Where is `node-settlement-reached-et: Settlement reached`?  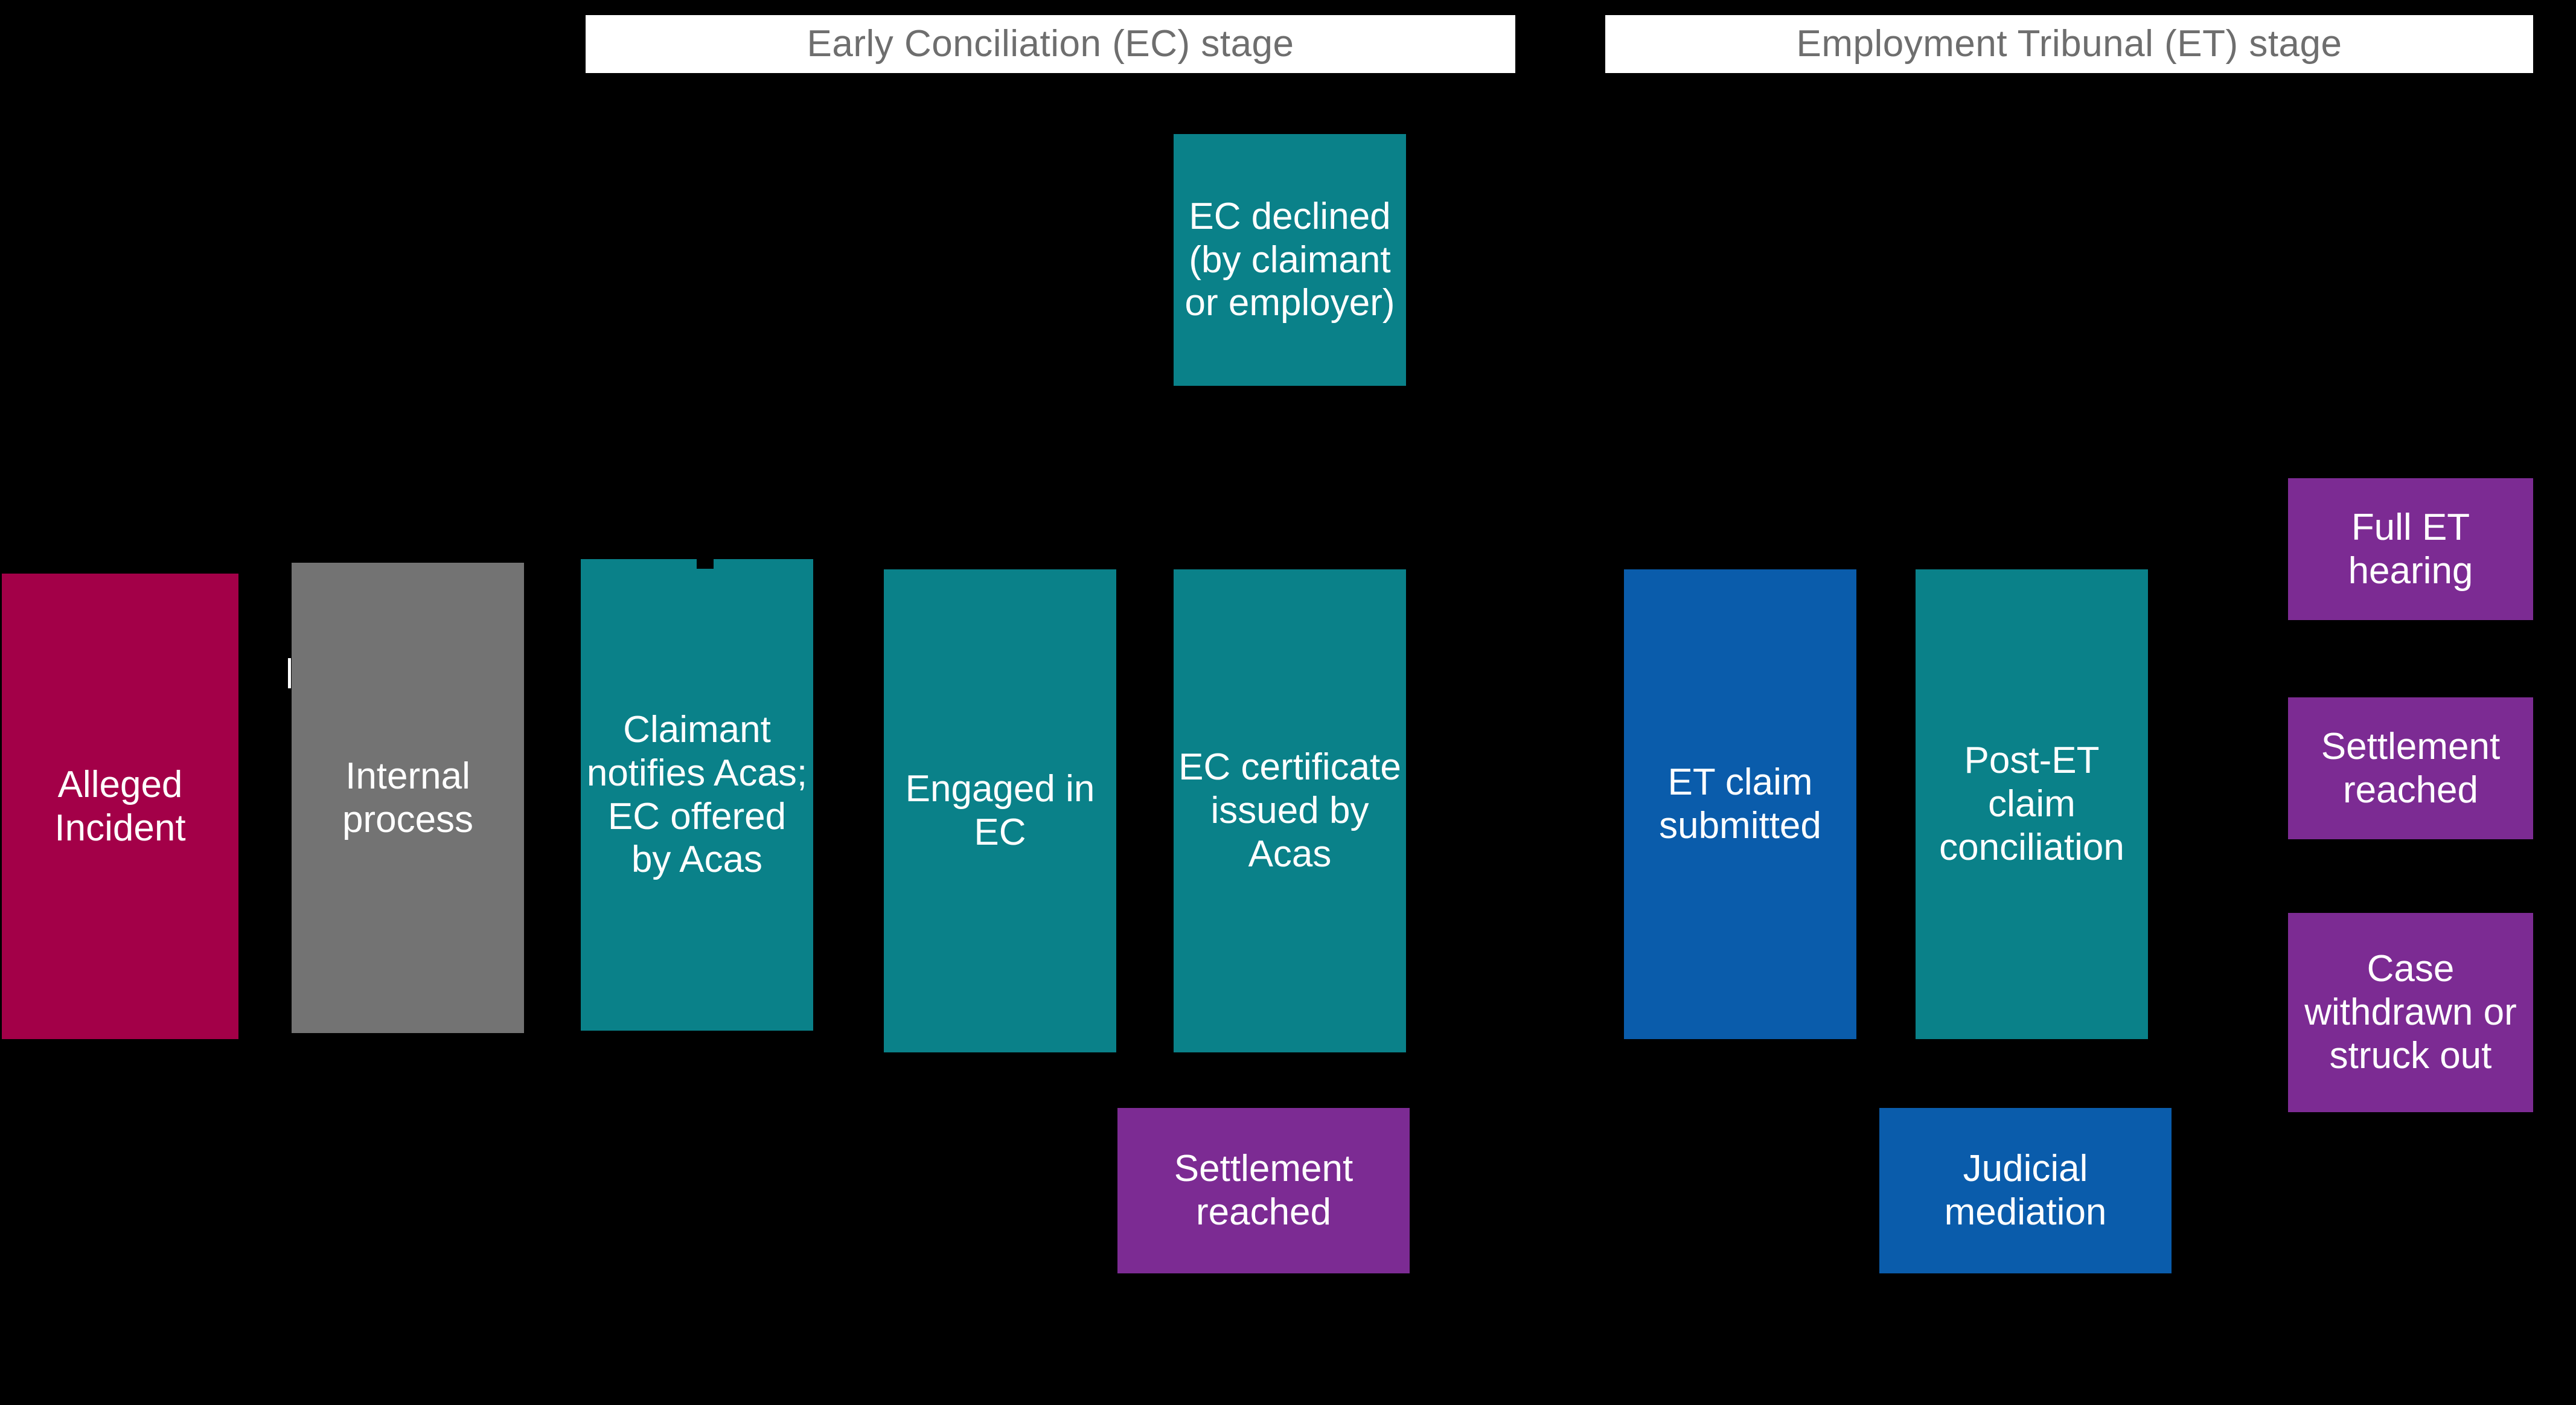 node-settlement-reached-et: Settlement reached is located at coordinates (2410, 768).